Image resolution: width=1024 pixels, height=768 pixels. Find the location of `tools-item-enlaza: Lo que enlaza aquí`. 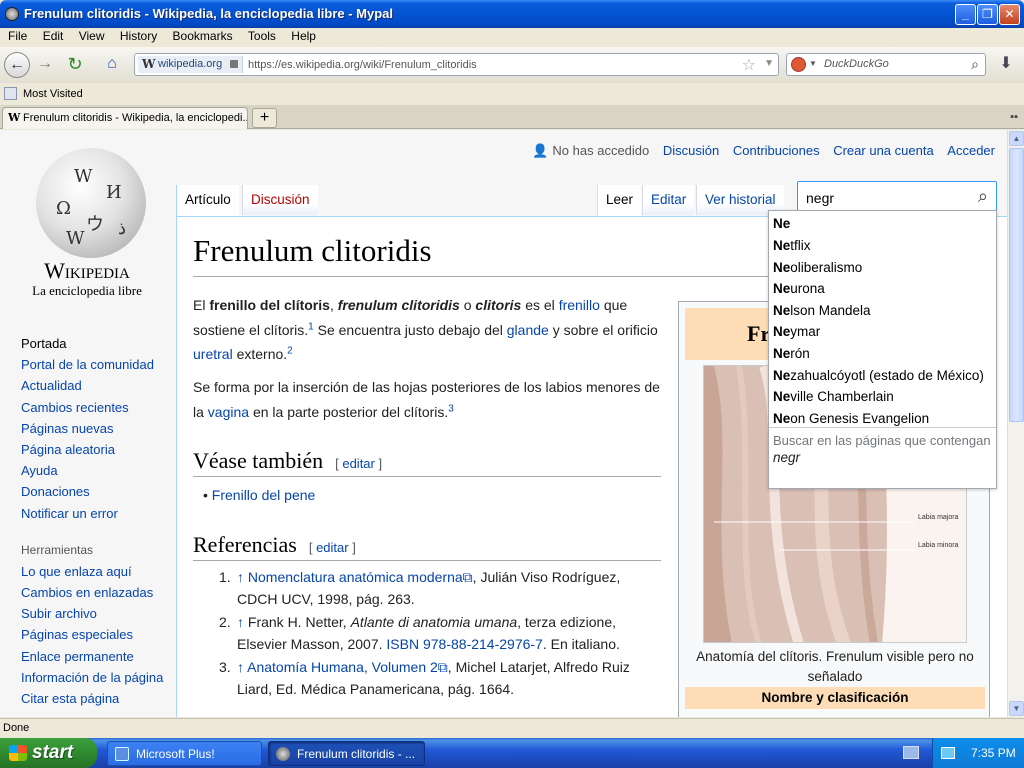

tools-item-enlaza: Lo que enlaza aquí is located at coordinates (98, 571).